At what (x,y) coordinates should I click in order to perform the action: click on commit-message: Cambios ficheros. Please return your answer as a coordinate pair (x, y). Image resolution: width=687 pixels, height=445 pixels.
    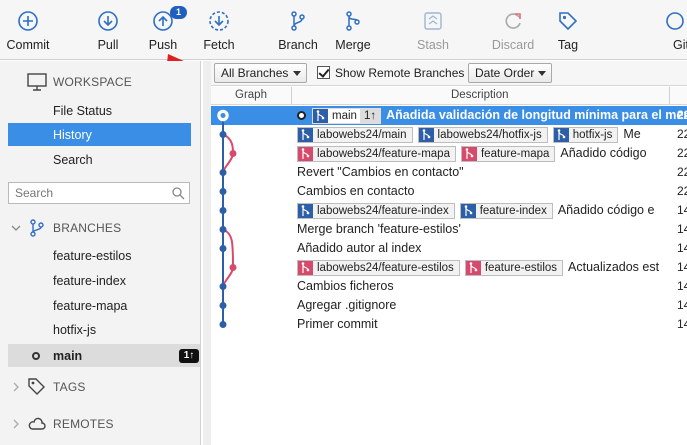
    Looking at the image, I should click on (345, 286).